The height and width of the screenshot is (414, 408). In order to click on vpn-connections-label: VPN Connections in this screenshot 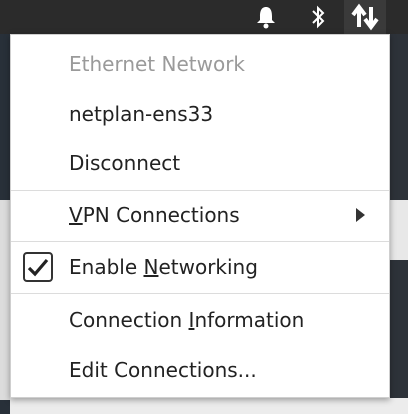, I will do `click(154, 215)`.